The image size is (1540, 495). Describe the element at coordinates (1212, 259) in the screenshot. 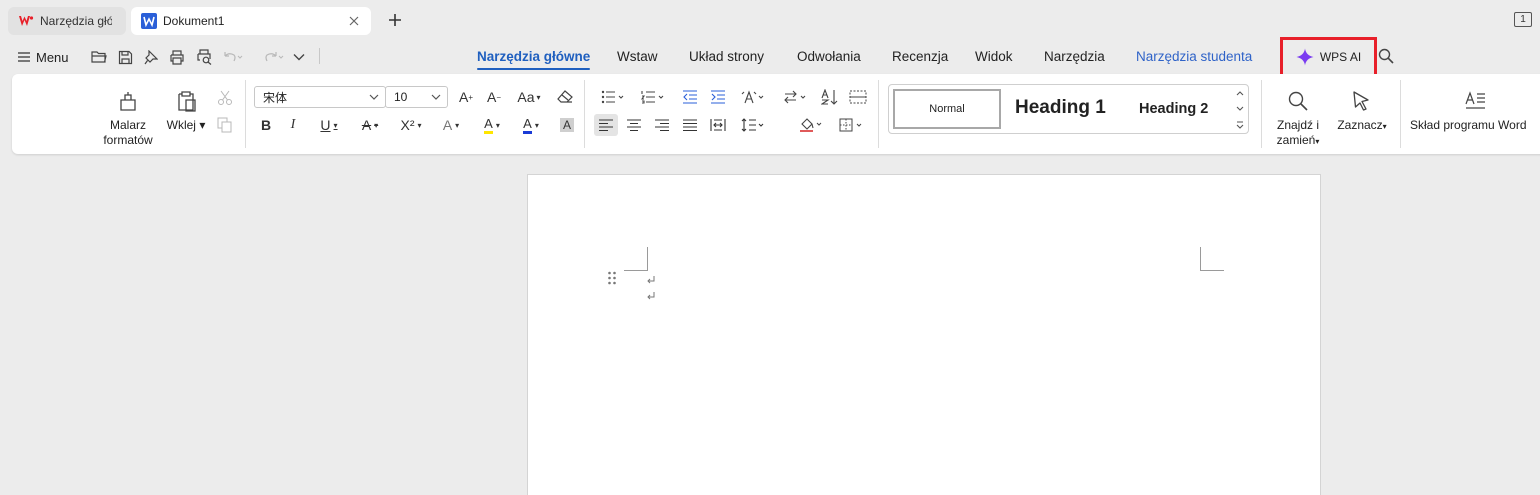

I see `margin-corner-top-right` at that location.